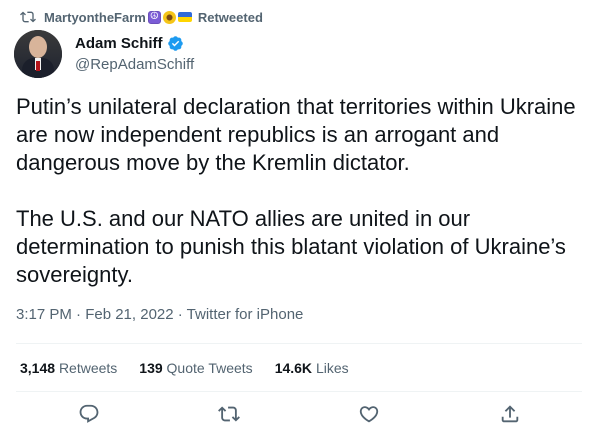  Describe the element at coordinates (95, 17) in the screenshot. I see `retweeter-name: MartyontheFarm` at that location.